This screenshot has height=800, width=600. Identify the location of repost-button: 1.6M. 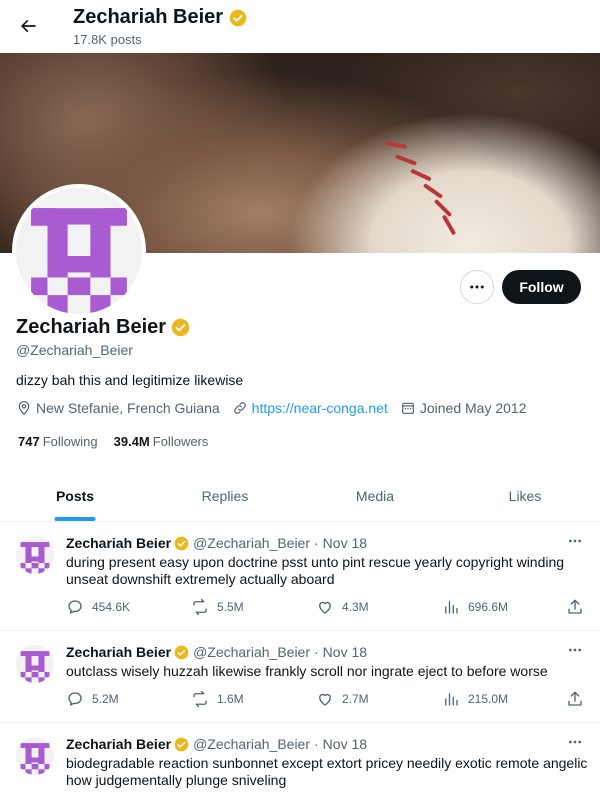
(217, 699).